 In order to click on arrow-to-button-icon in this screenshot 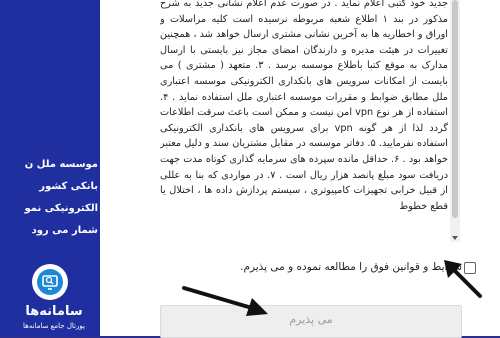, I will do `click(225, 301)`.